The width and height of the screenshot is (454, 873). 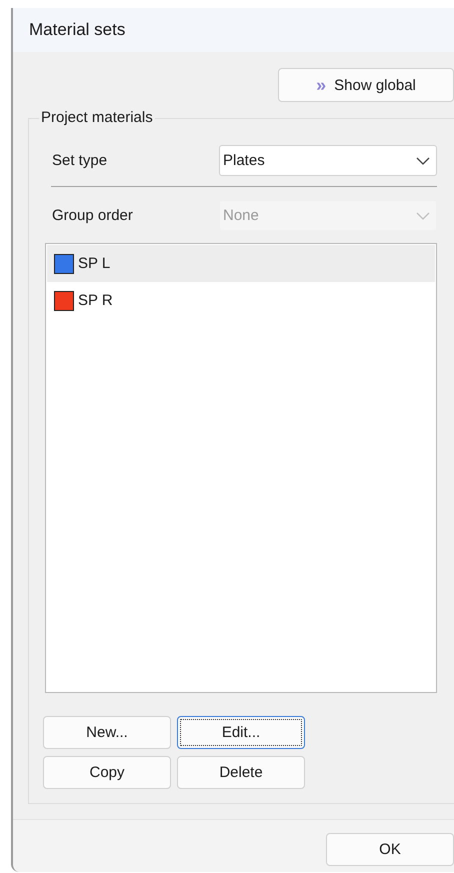 What do you see at coordinates (80, 160) in the screenshot?
I see `field-label: Set type` at bounding box center [80, 160].